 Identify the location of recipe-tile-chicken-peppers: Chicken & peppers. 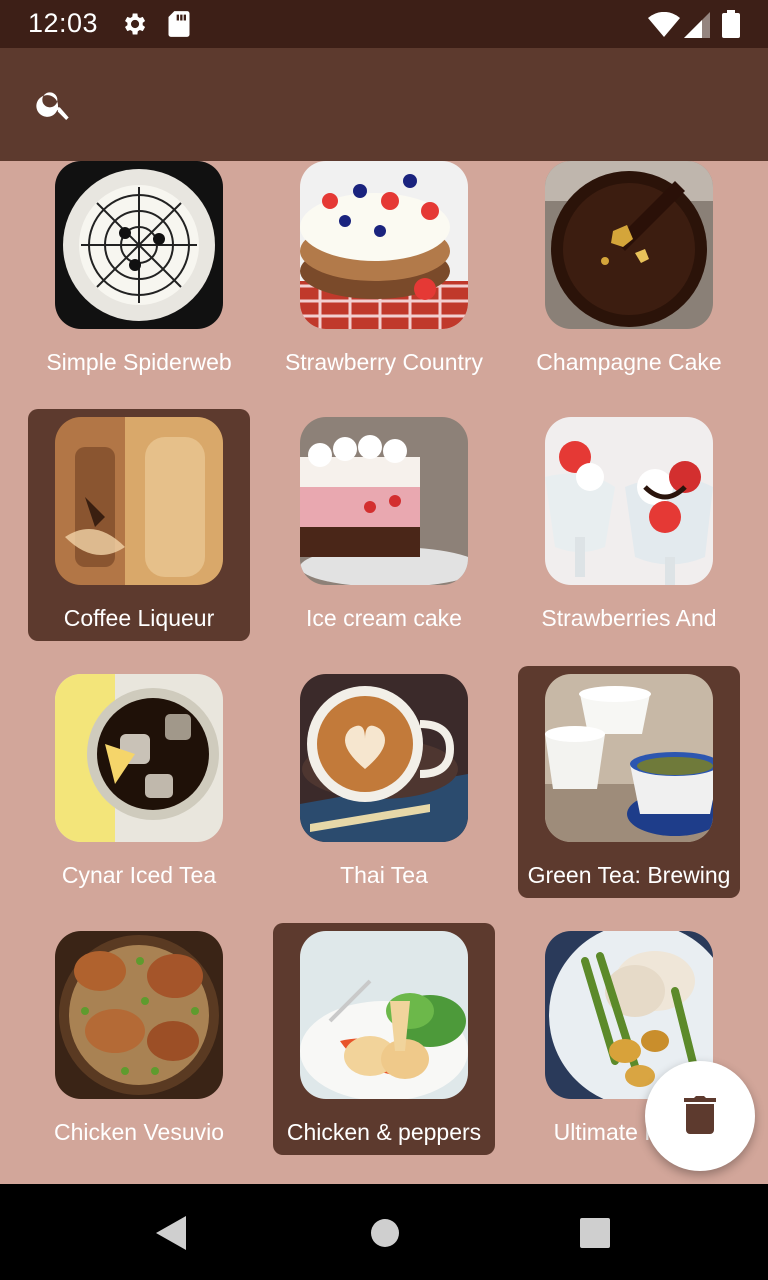
(384, 1039).